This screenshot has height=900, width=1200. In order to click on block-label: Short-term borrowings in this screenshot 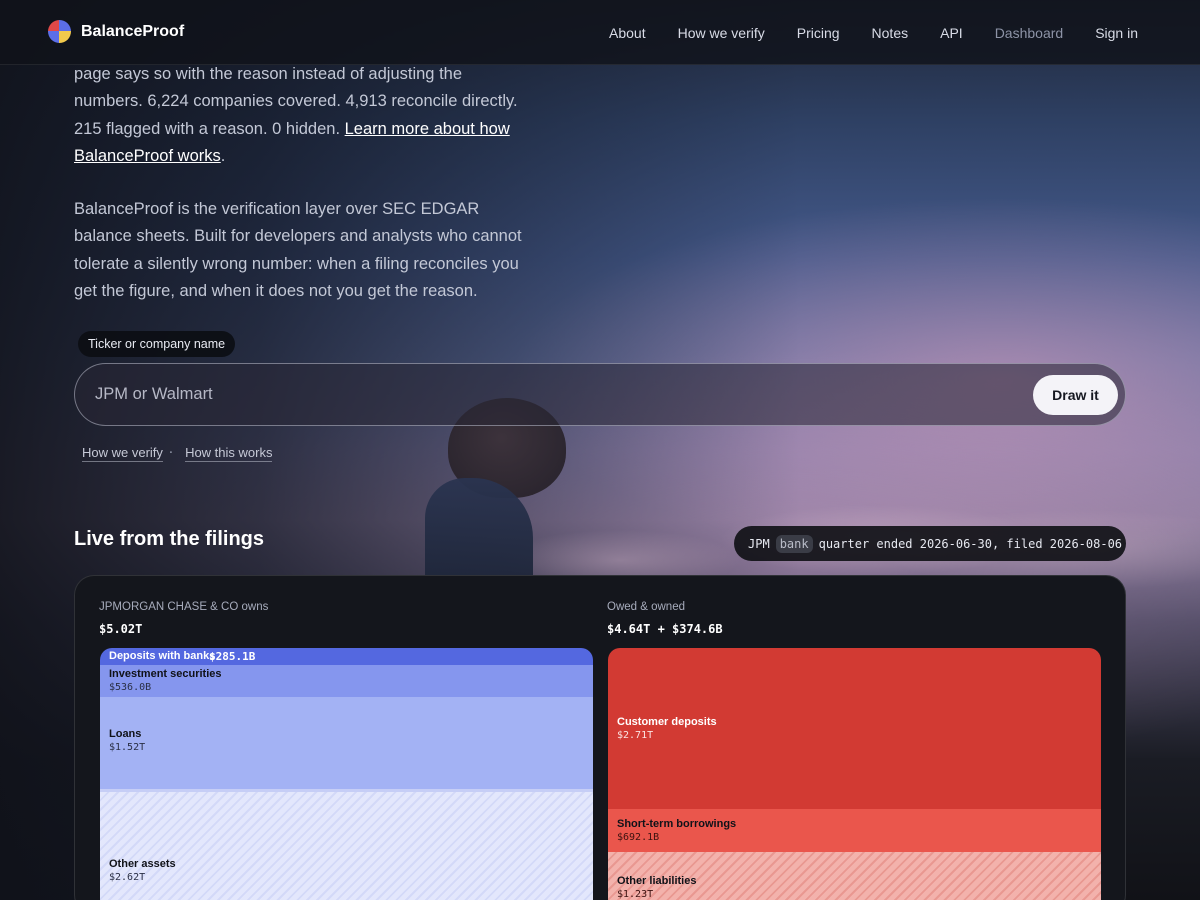, I will do `click(677, 824)`.